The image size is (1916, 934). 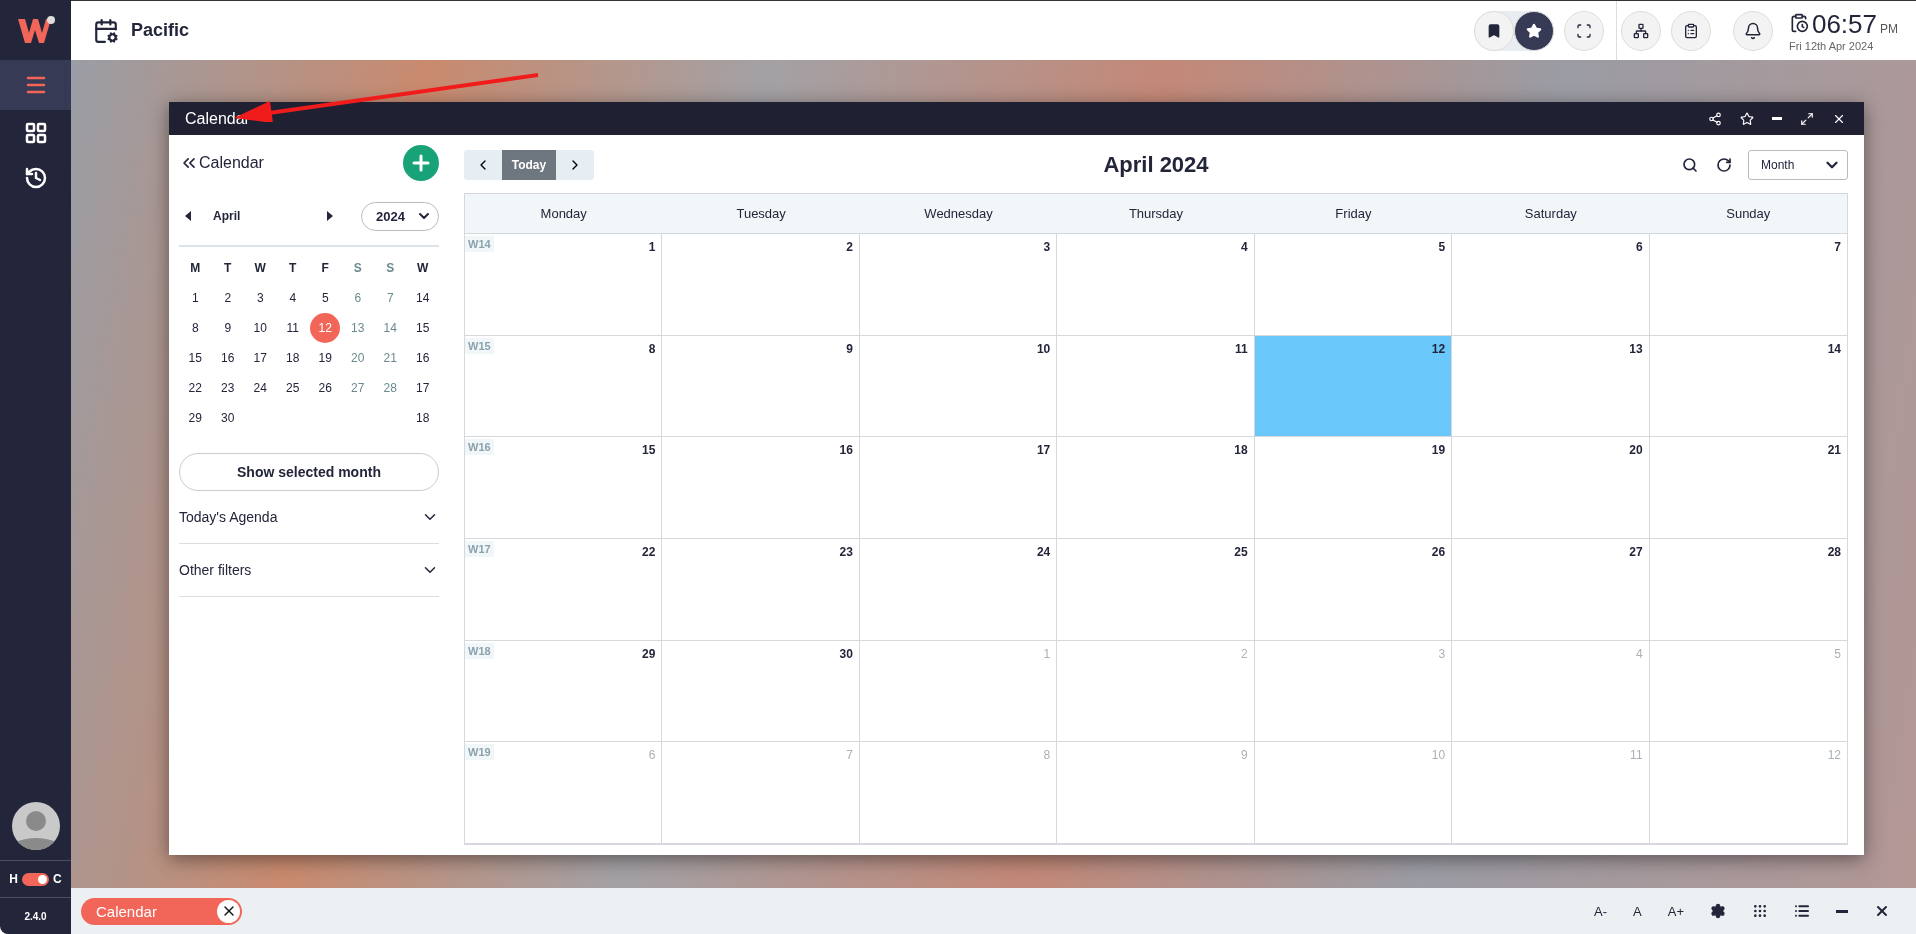 I want to click on day-number: 2, so click(x=1244, y=653).